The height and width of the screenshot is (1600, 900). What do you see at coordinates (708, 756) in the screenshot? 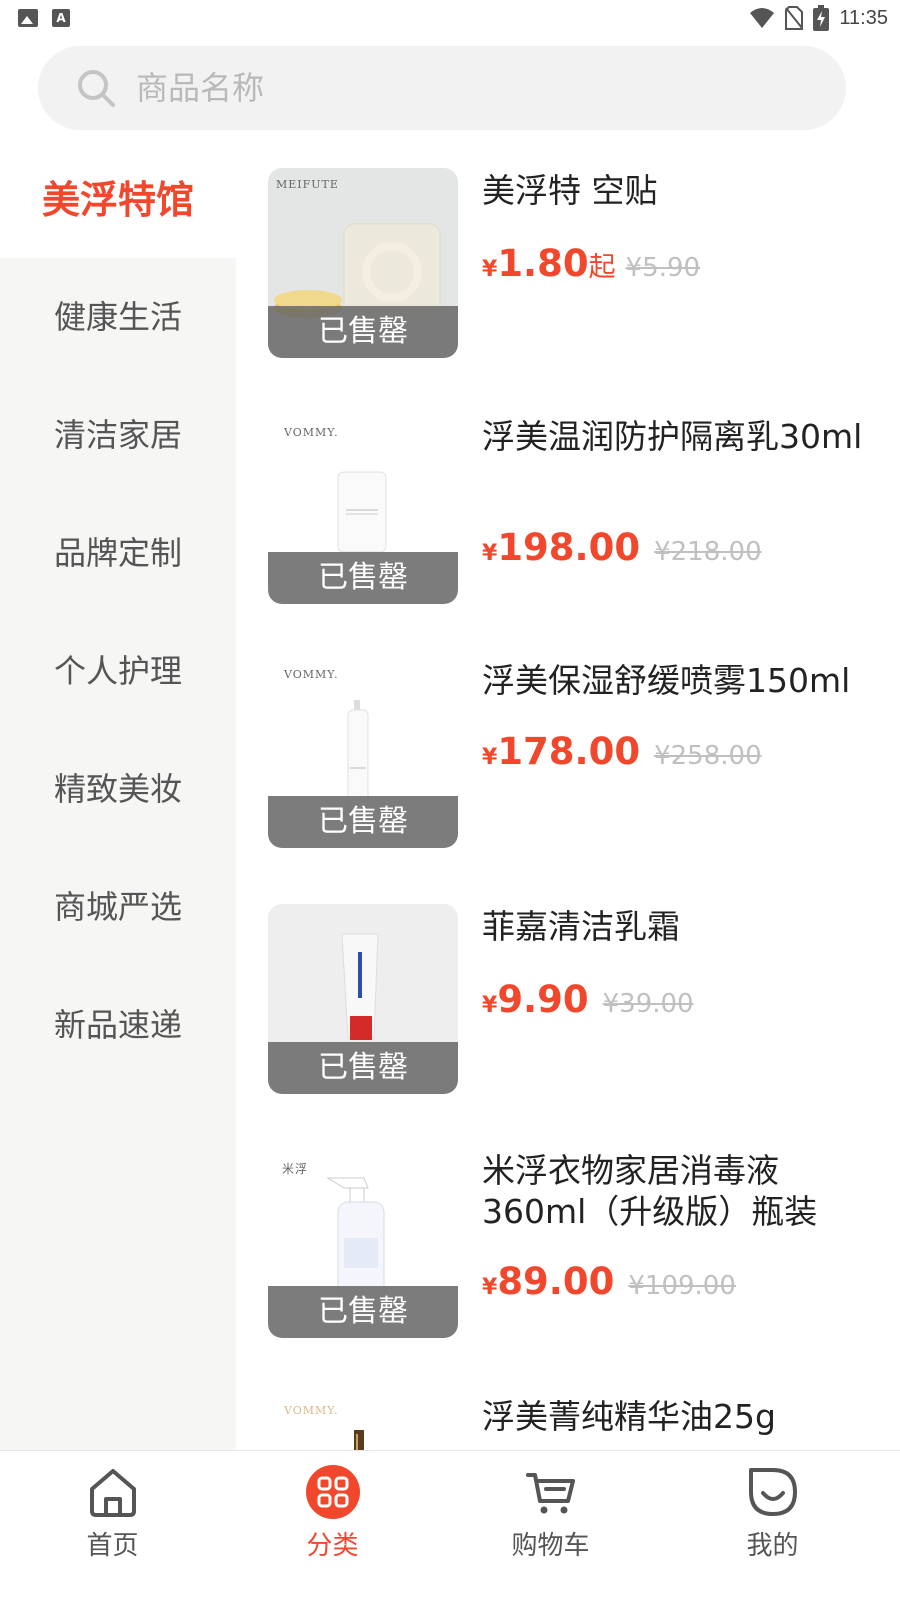
I see `original-price: ¥258.00` at bounding box center [708, 756].